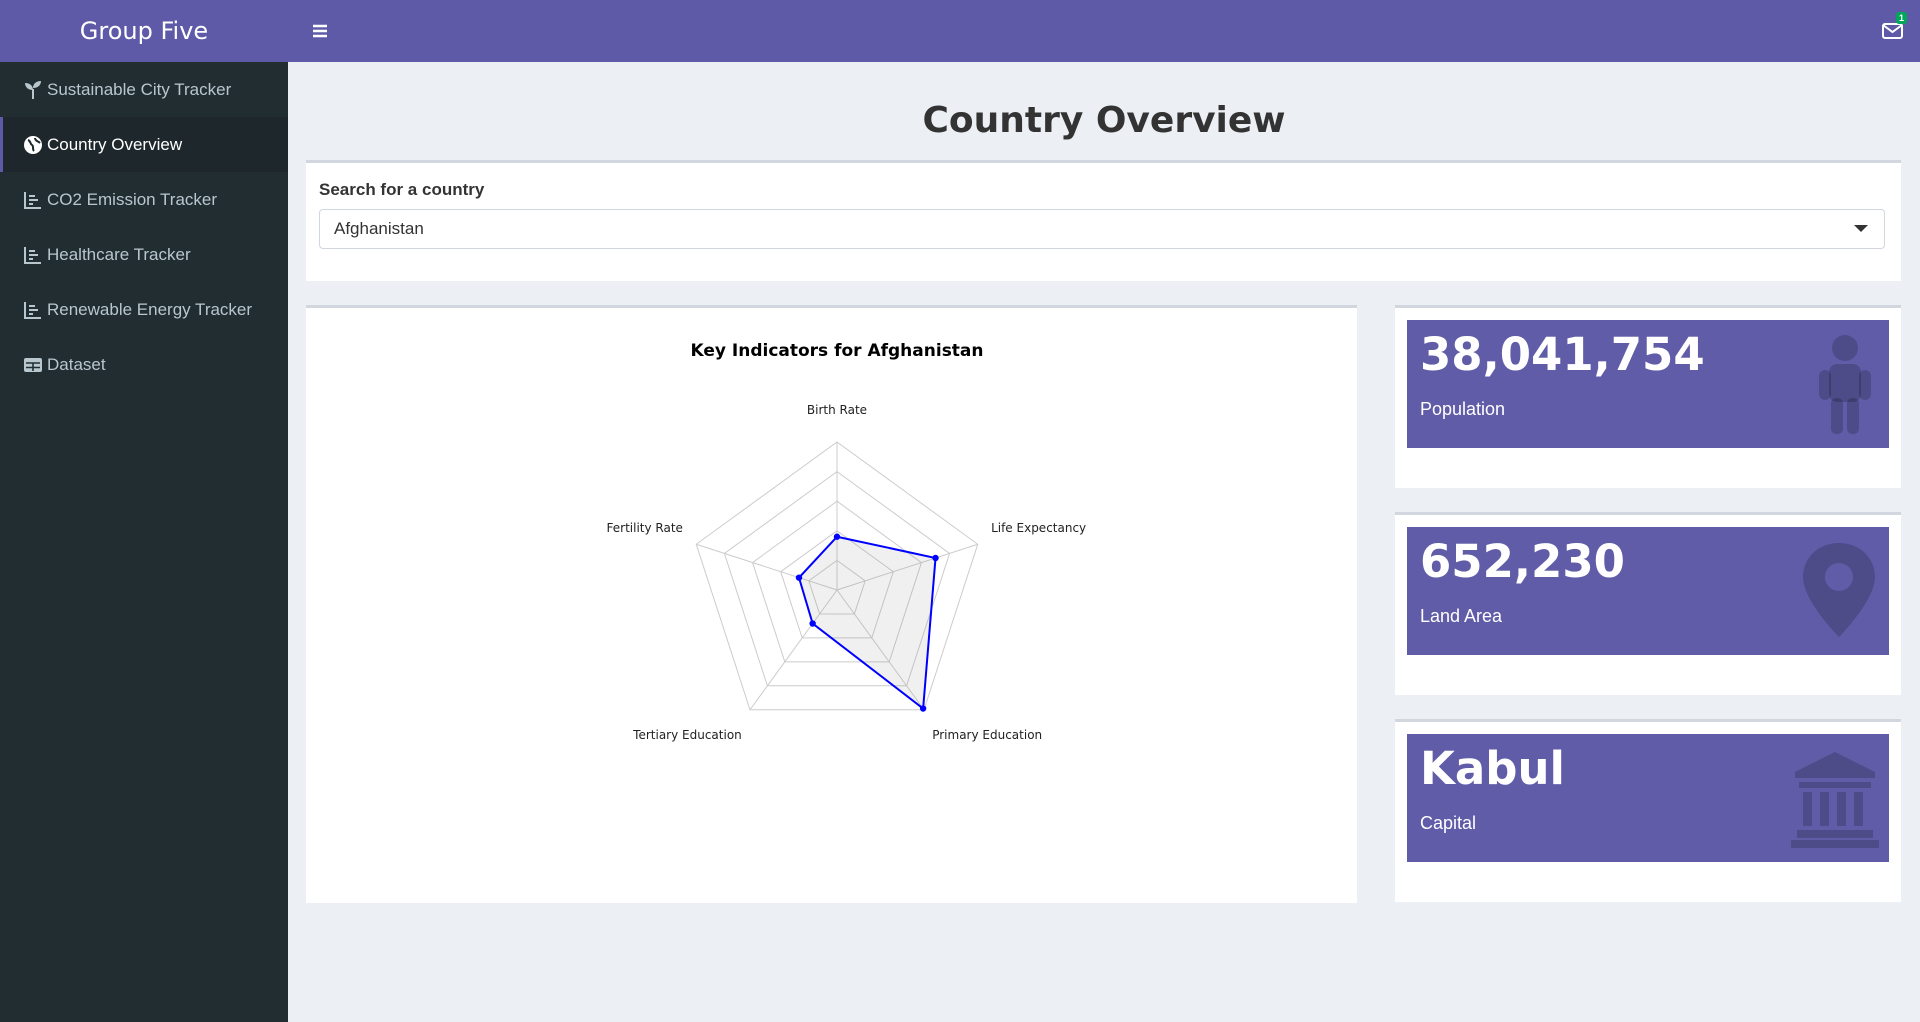  Describe the element at coordinates (1448, 823) in the screenshot. I see `capital-label: Capital` at that location.